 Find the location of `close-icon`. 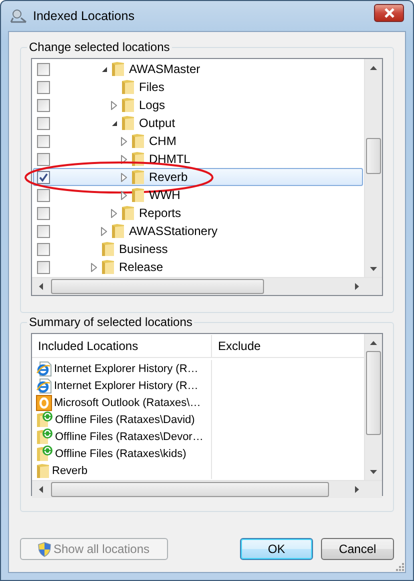

close-icon is located at coordinates (389, 13).